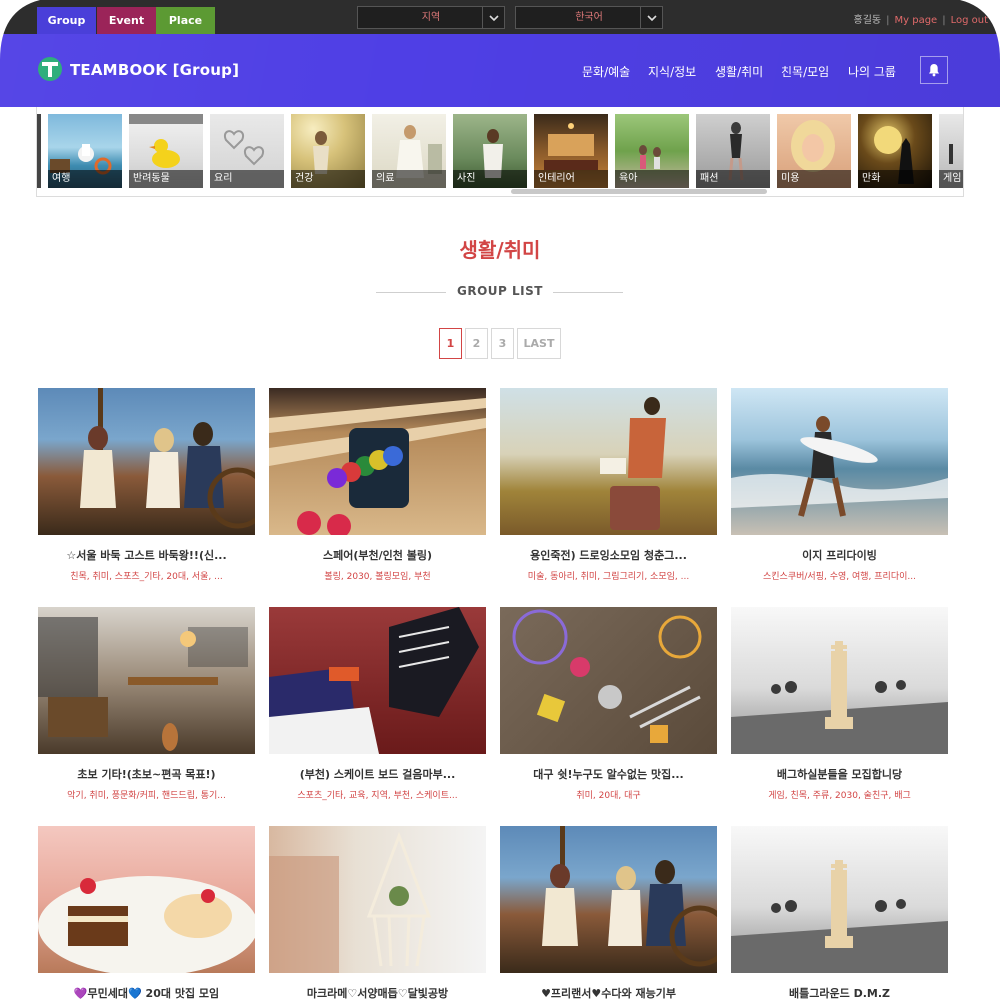 This screenshot has height=1000, width=1000. I want to click on category-scrollbar, so click(639, 191).